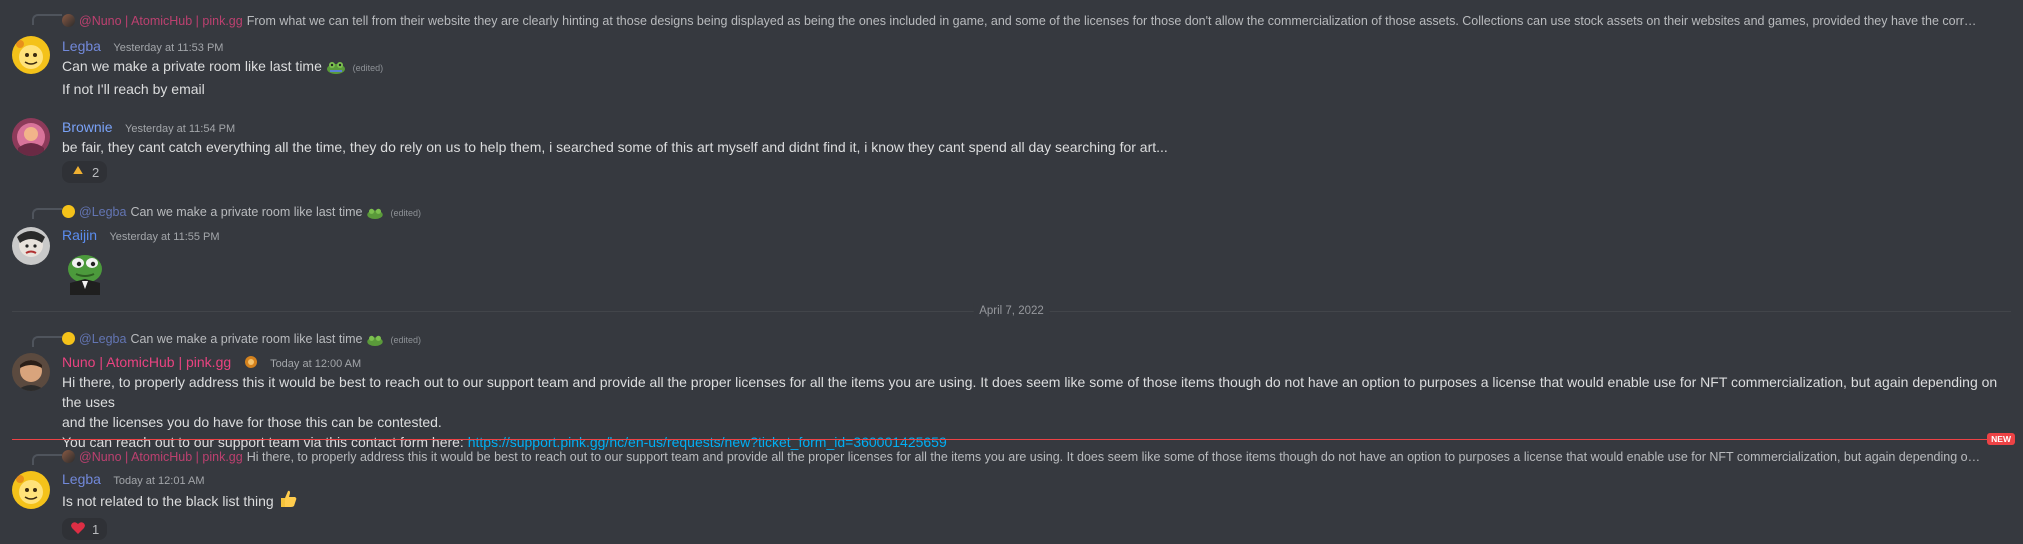 The width and height of the screenshot is (2023, 544). I want to click on timestamp: Yesterday at 11:54 PM, so click(180, 129).